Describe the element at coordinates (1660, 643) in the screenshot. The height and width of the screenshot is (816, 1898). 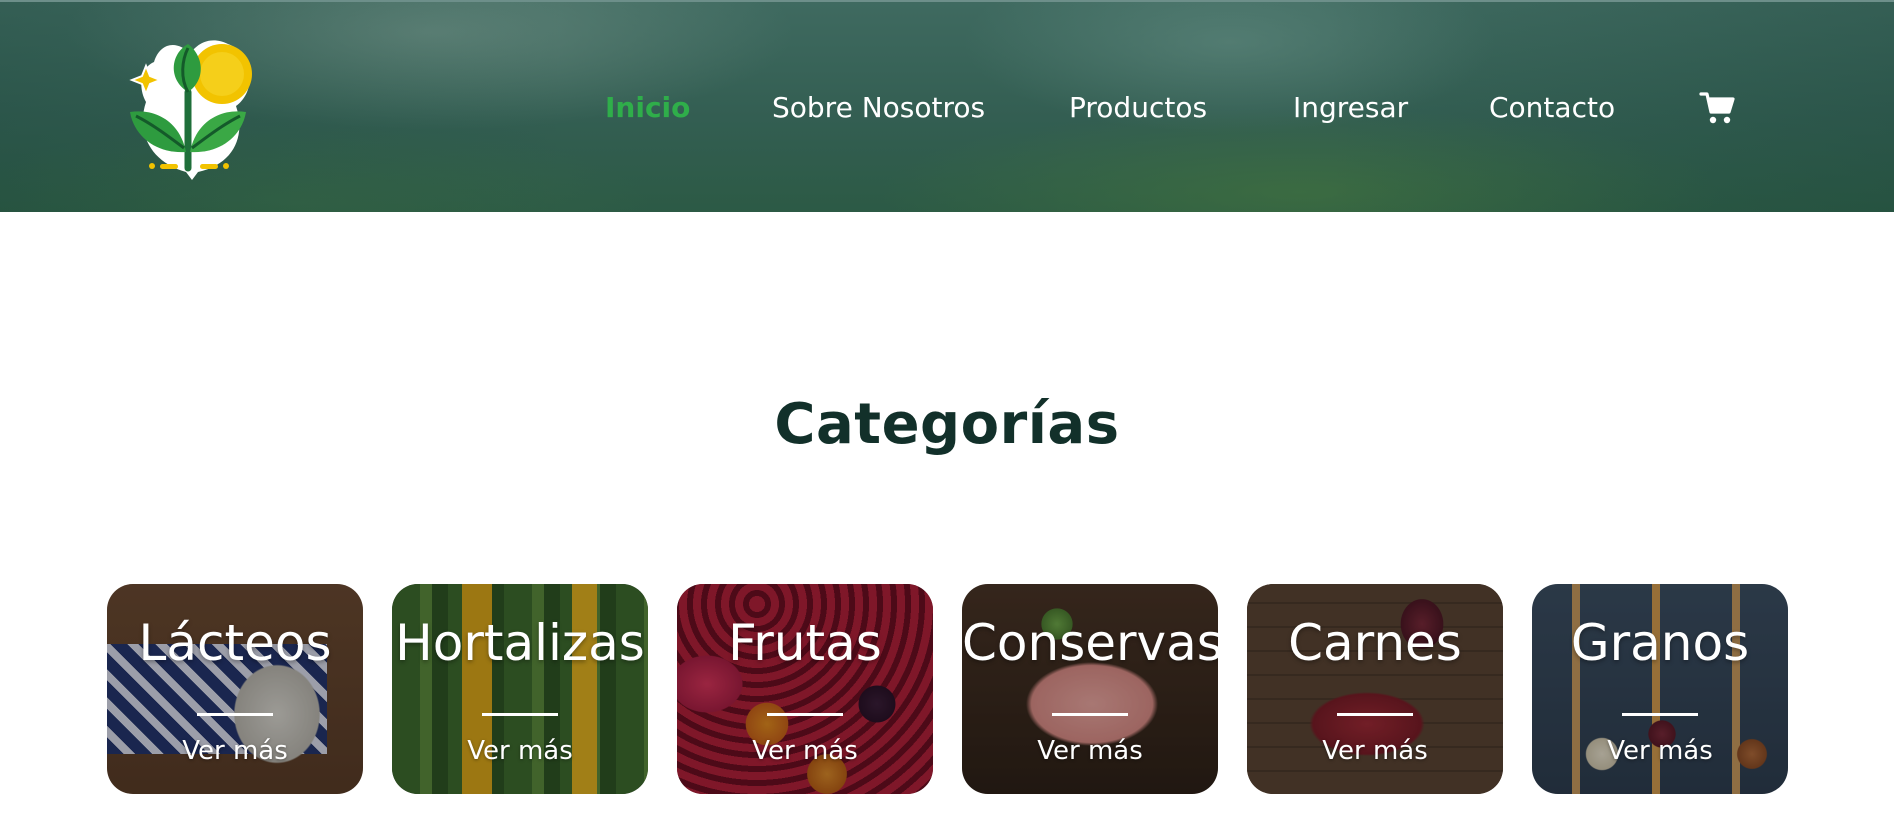
I see `category-title: Granos` at that location.